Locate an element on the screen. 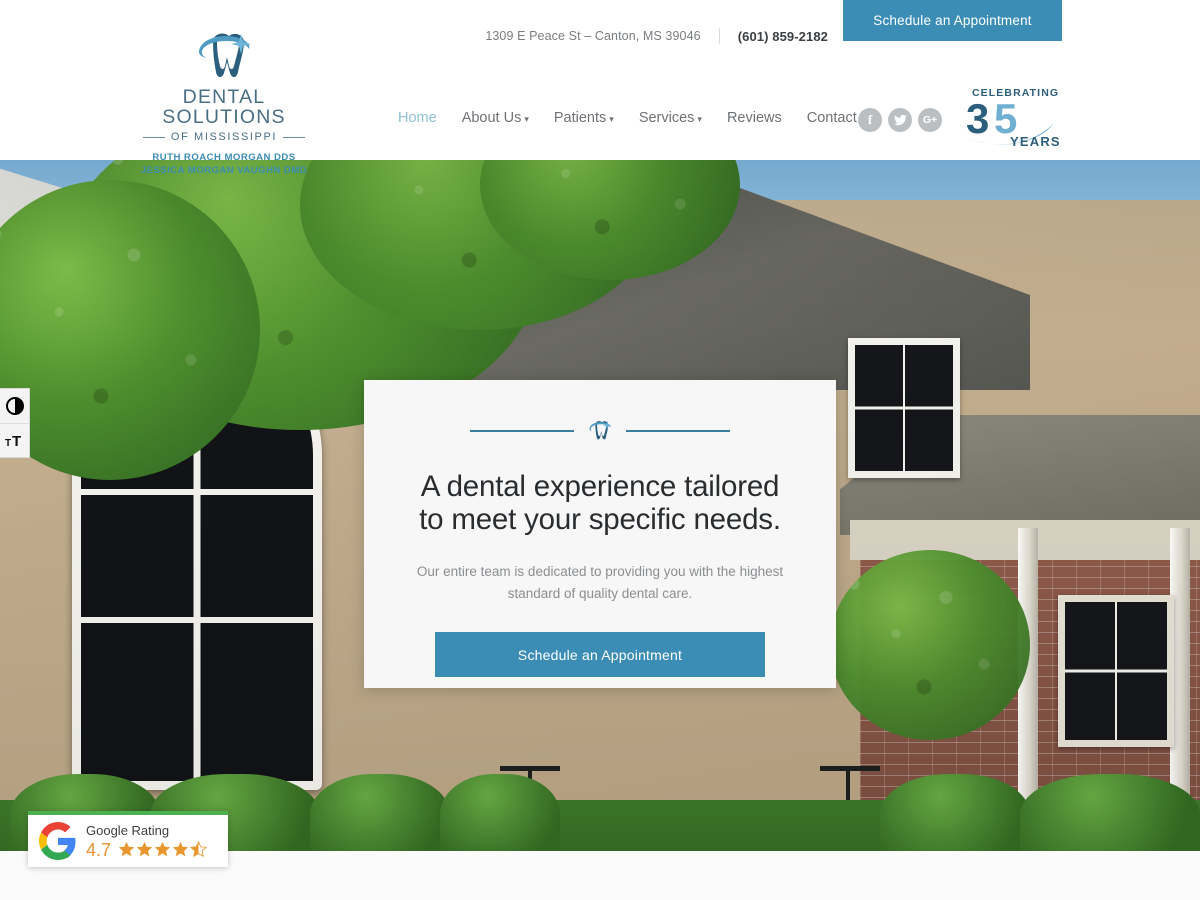 Image resolution: width=1200 pixels, height=900 pixels. contact-divider is located at coordinates (719, 36).